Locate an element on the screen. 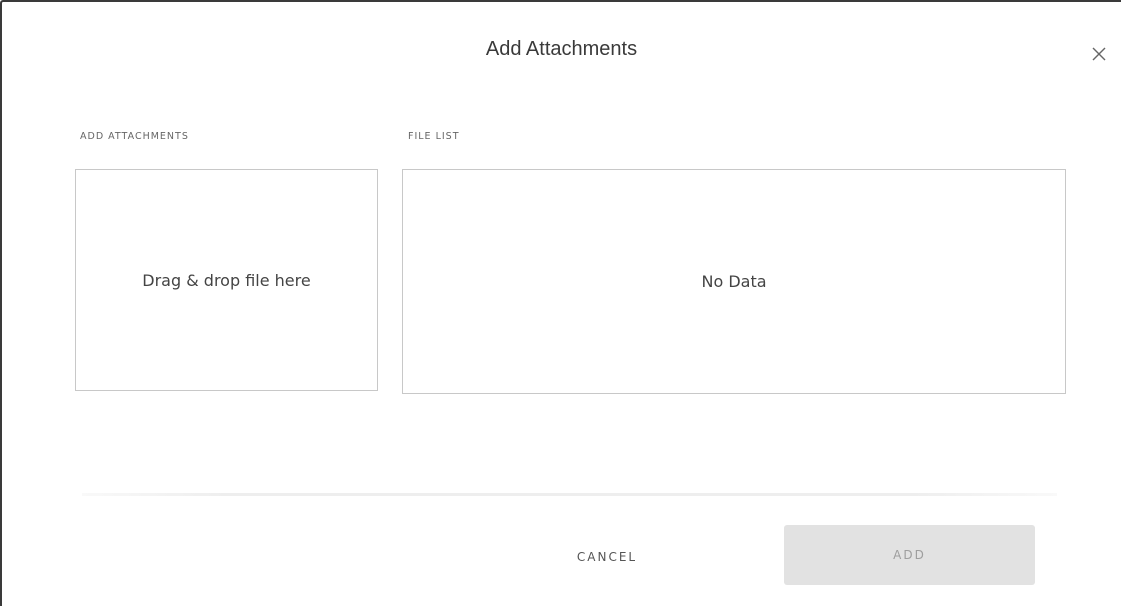  file-dropzone: Drag & drop file here is located at coordinates (226, 280).